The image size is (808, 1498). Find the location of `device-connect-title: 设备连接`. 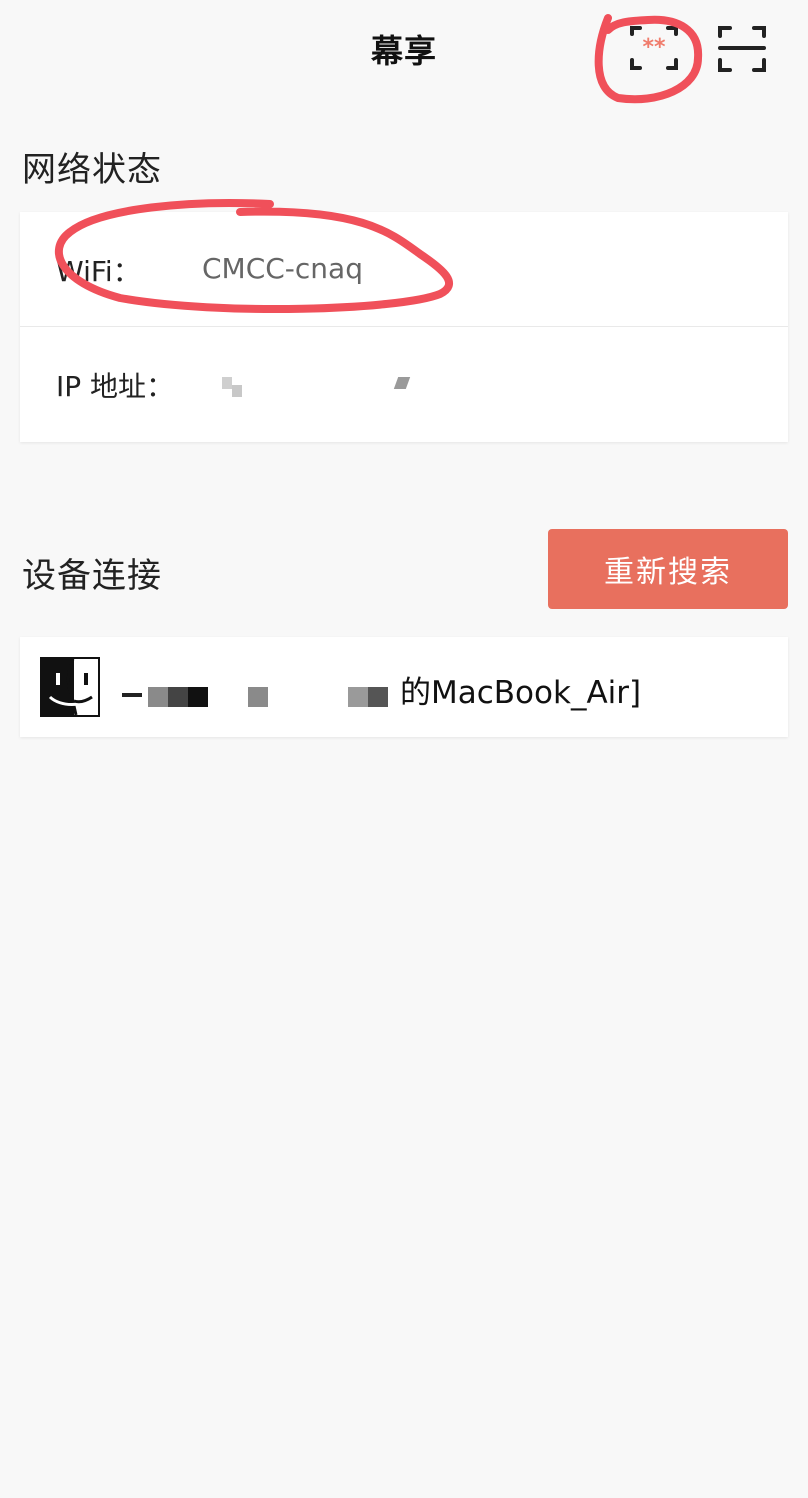

device-connect-title: 设备连接 is located at coordinates (92, 576).